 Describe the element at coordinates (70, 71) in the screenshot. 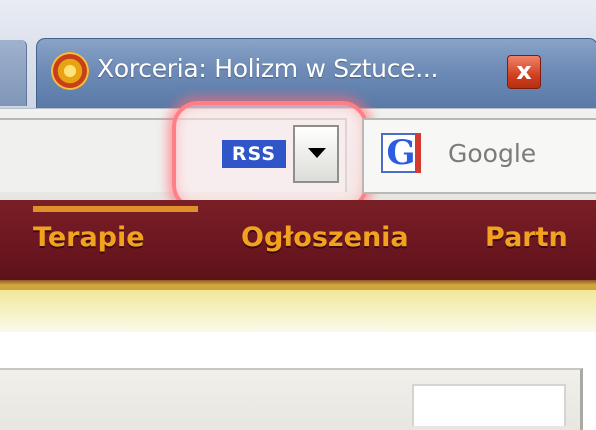

I see `site-favicon-icon` at that location.